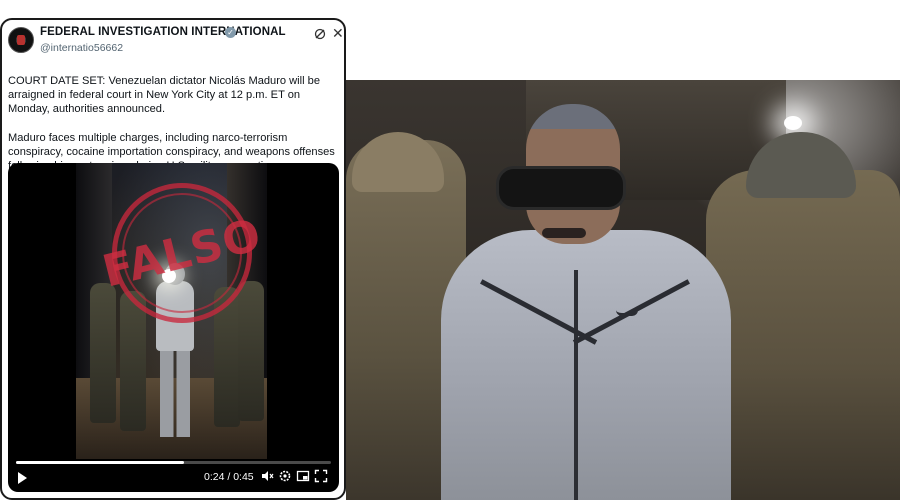  Describe the element at coordinates (338, 33) in the screenshot. I see `close-icon: ✕` at that location.